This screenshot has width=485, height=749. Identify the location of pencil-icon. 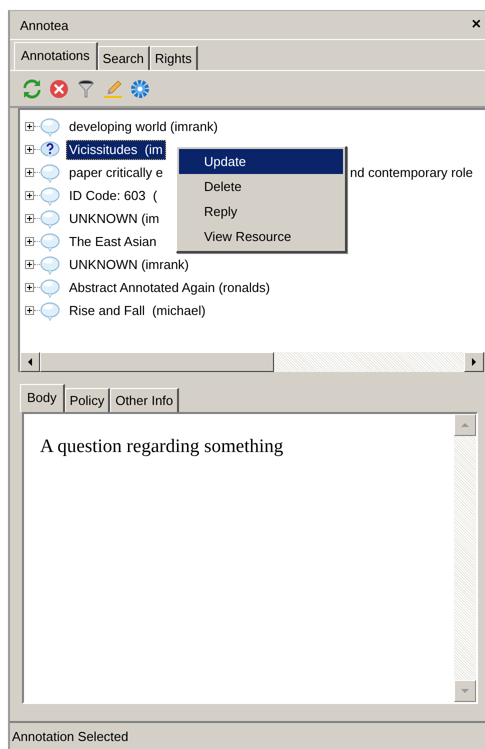
(113, 89).